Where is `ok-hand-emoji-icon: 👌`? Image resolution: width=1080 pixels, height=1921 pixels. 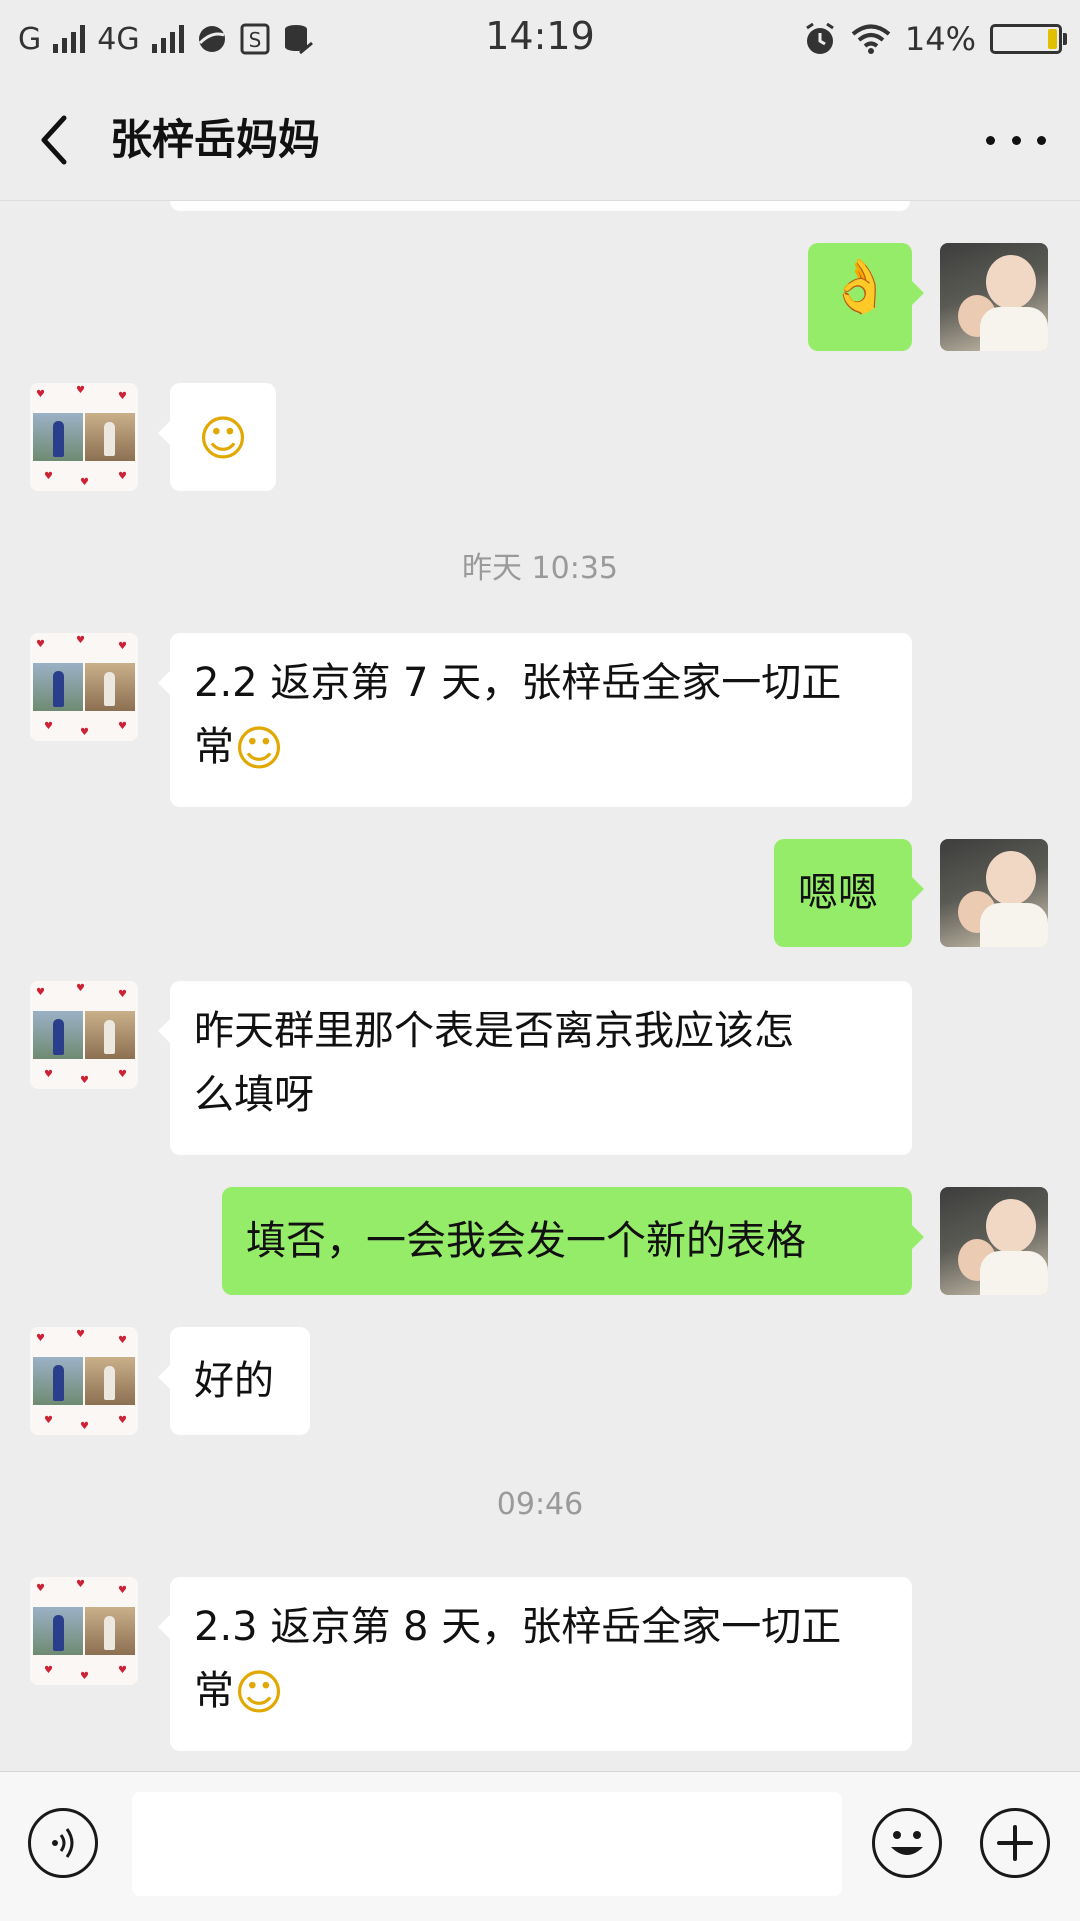 ok-hand-emoji-icon: 👌 is located at coordinates (860, 287).